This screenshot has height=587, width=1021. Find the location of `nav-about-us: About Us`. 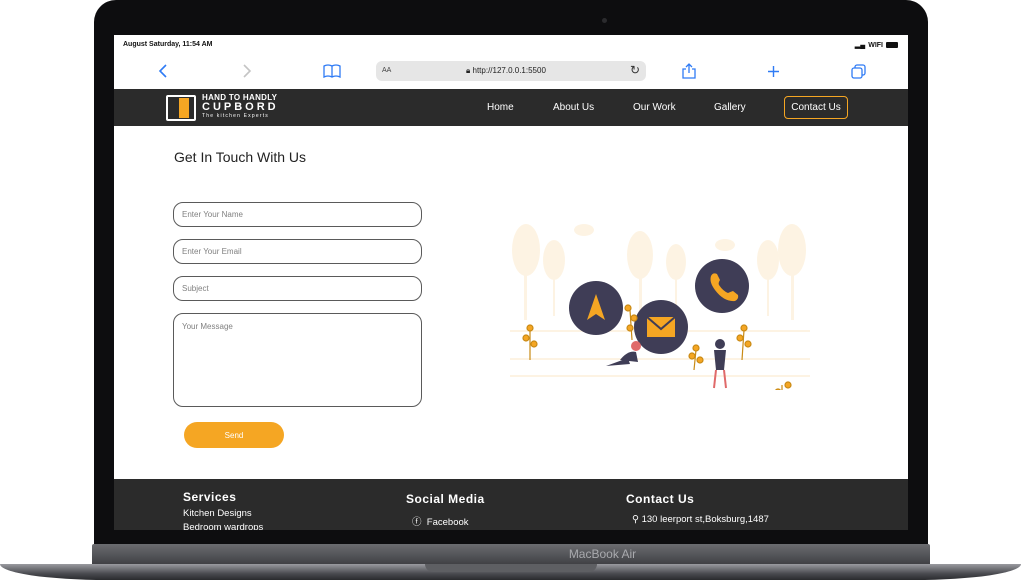

nav-about-us: About Us is located at coordinates (573, 107).